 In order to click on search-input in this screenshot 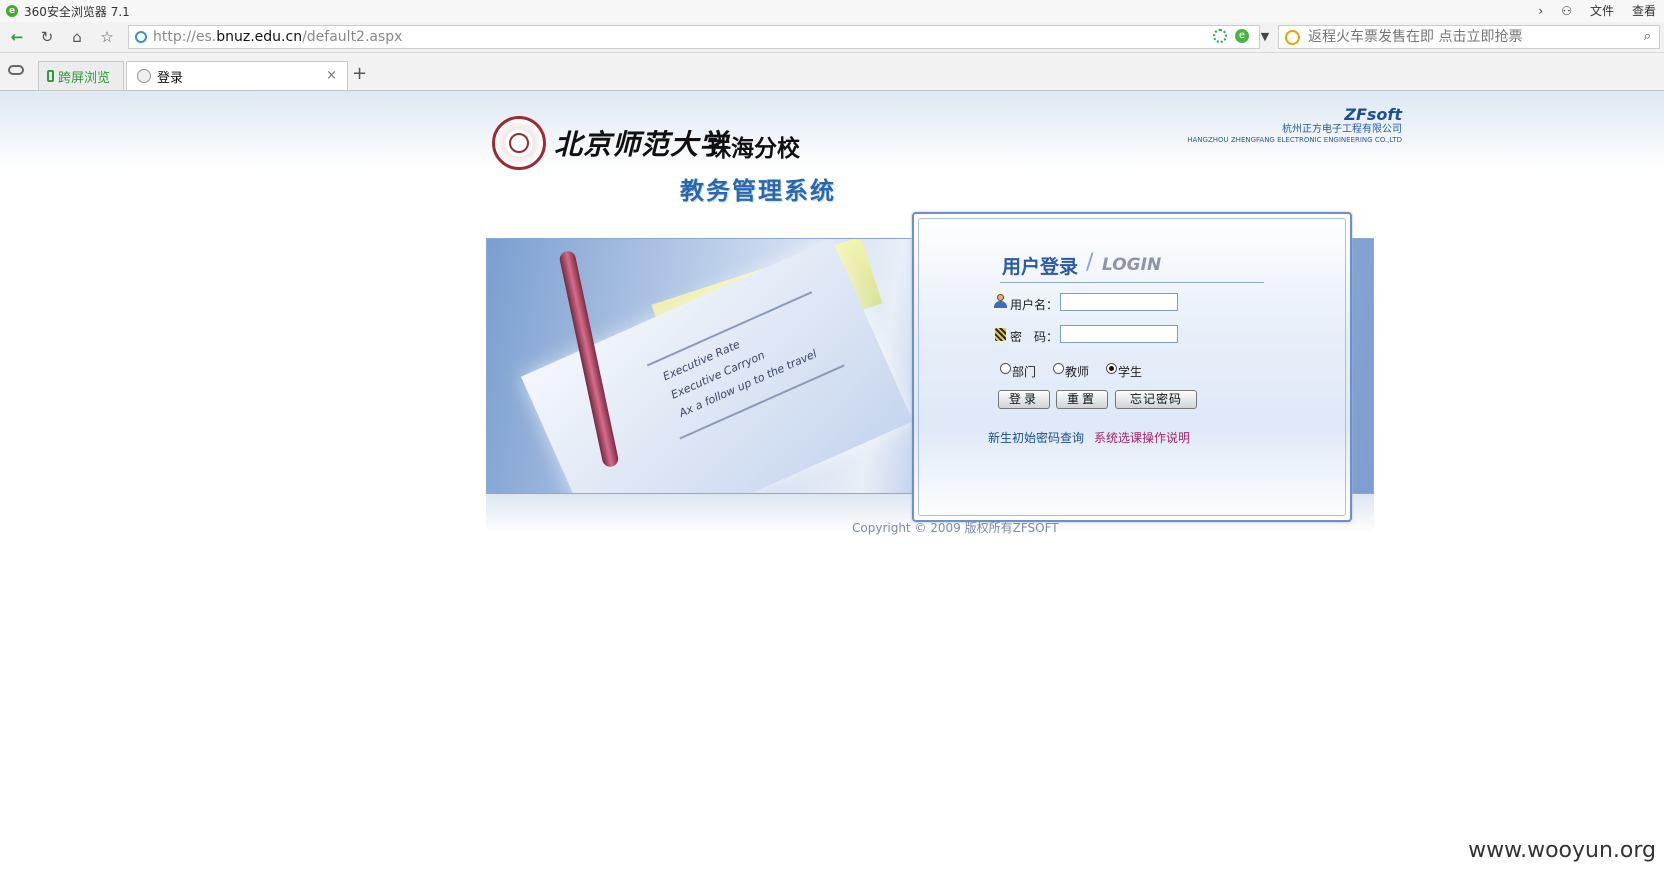, I will do `click(1468, 37)`.